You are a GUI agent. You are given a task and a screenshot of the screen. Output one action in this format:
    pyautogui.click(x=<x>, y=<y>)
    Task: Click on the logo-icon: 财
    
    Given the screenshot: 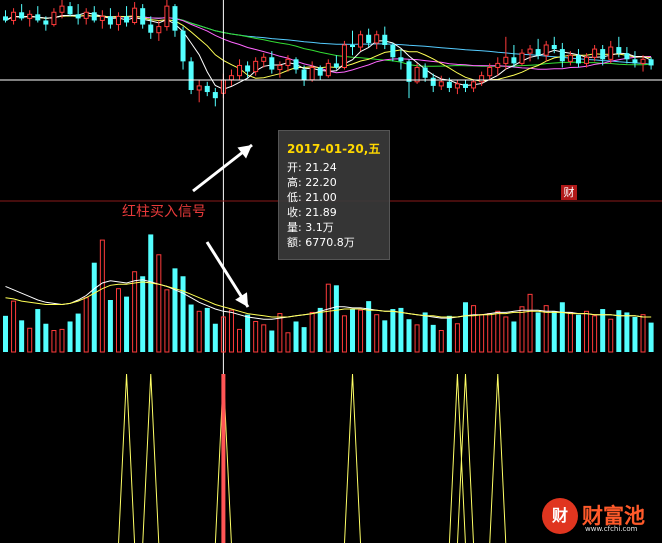 What is the action you would take?
    pyautogui.click(x=560, y=516)
    